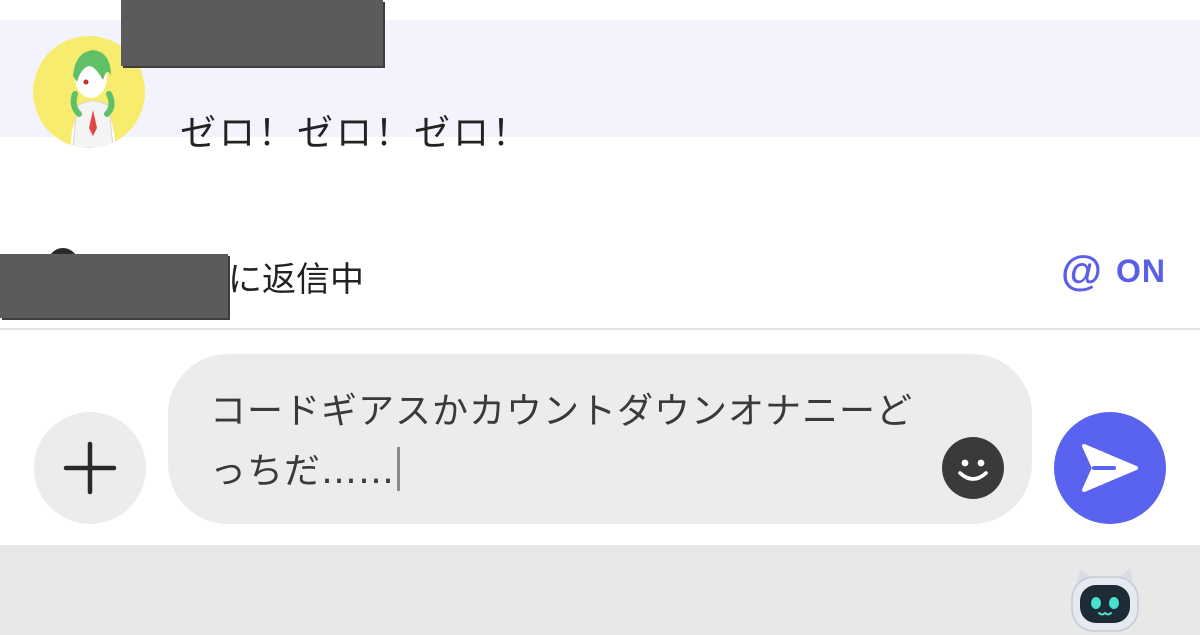 This screenshot has width=1200, height=635. Describe the element at coordinates (1105, 600) in the screenshot. I see `cat-bot-icon` at that location.